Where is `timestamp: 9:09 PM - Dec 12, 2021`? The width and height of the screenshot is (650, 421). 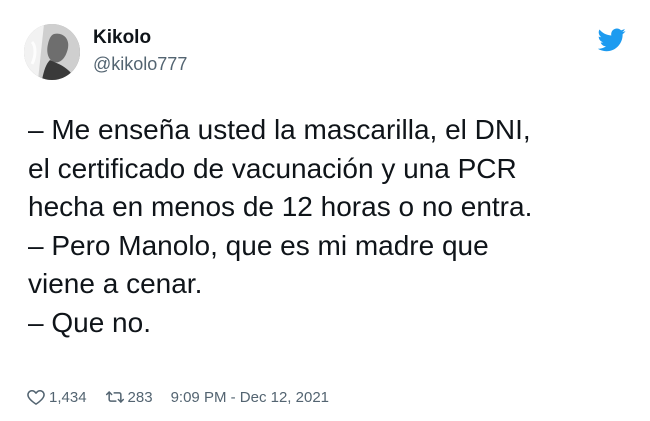
timestamp: 9:09 PM - Dec 12, 2021 is located at coordinates (250, 397).